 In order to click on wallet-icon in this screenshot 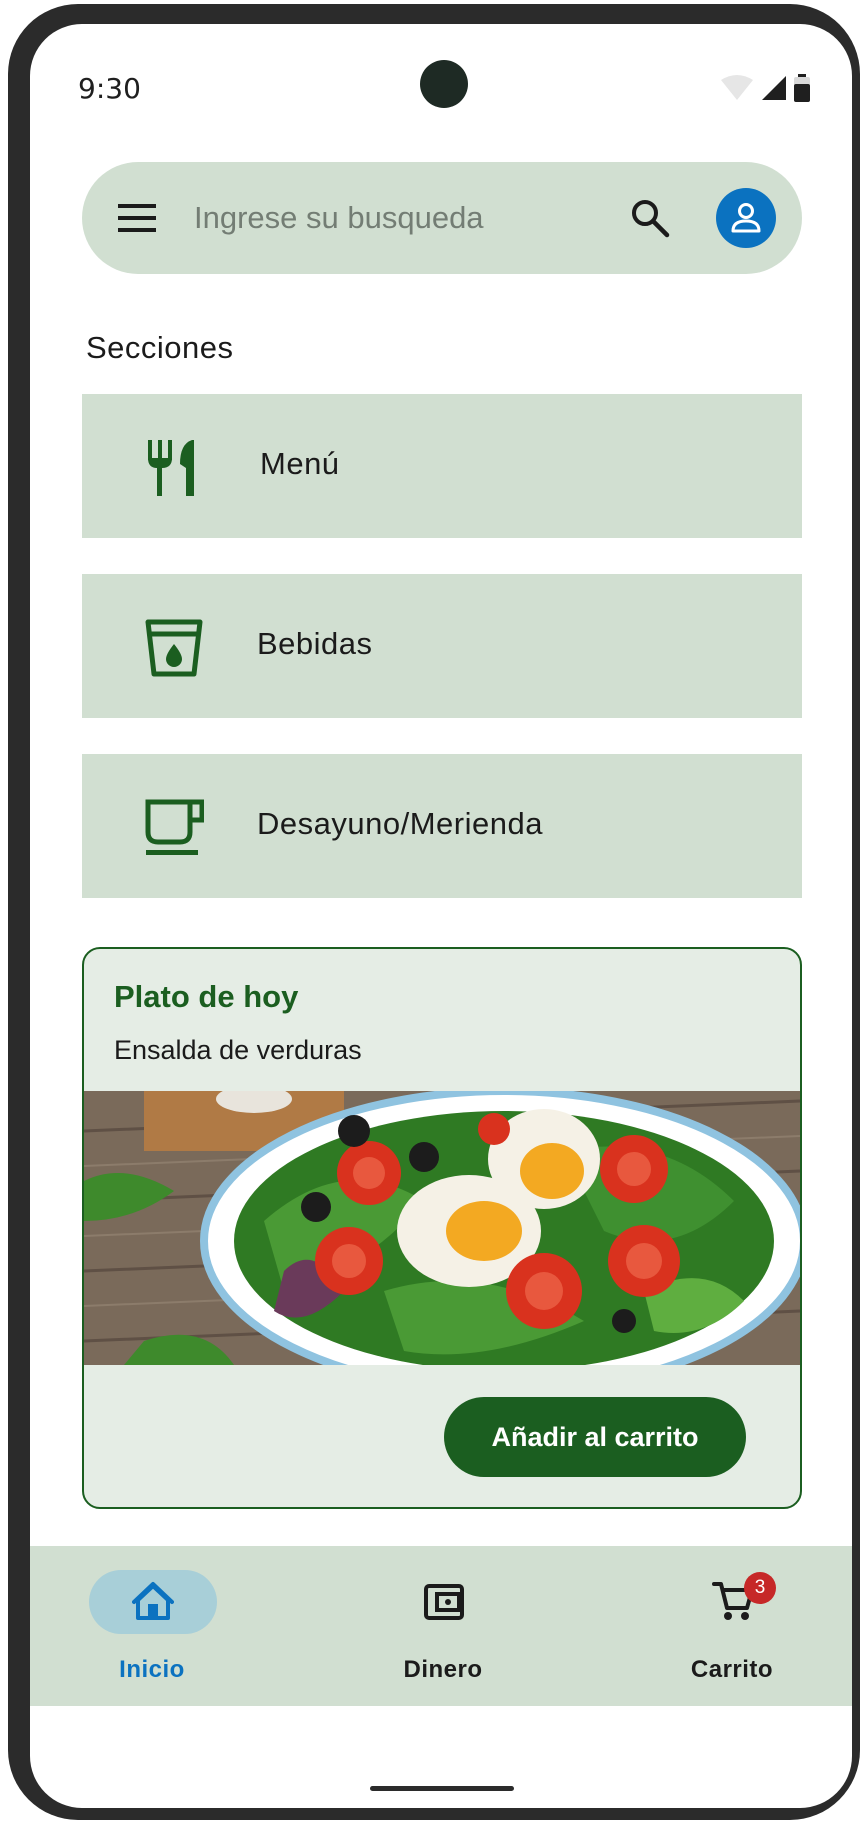, I will do `click(444, 1602)`.